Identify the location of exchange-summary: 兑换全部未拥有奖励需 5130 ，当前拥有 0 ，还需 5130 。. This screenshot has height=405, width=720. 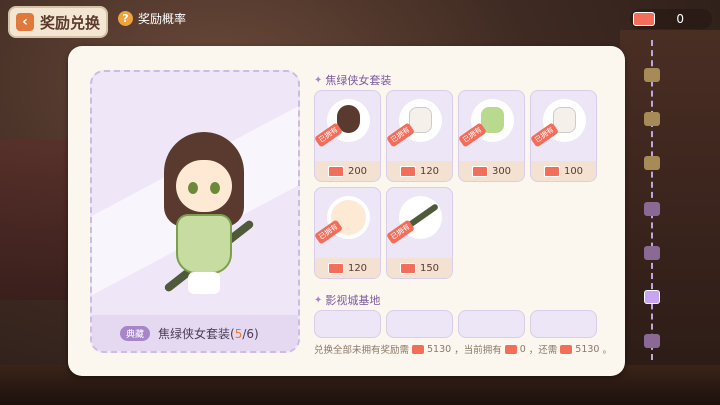
(463, 350).